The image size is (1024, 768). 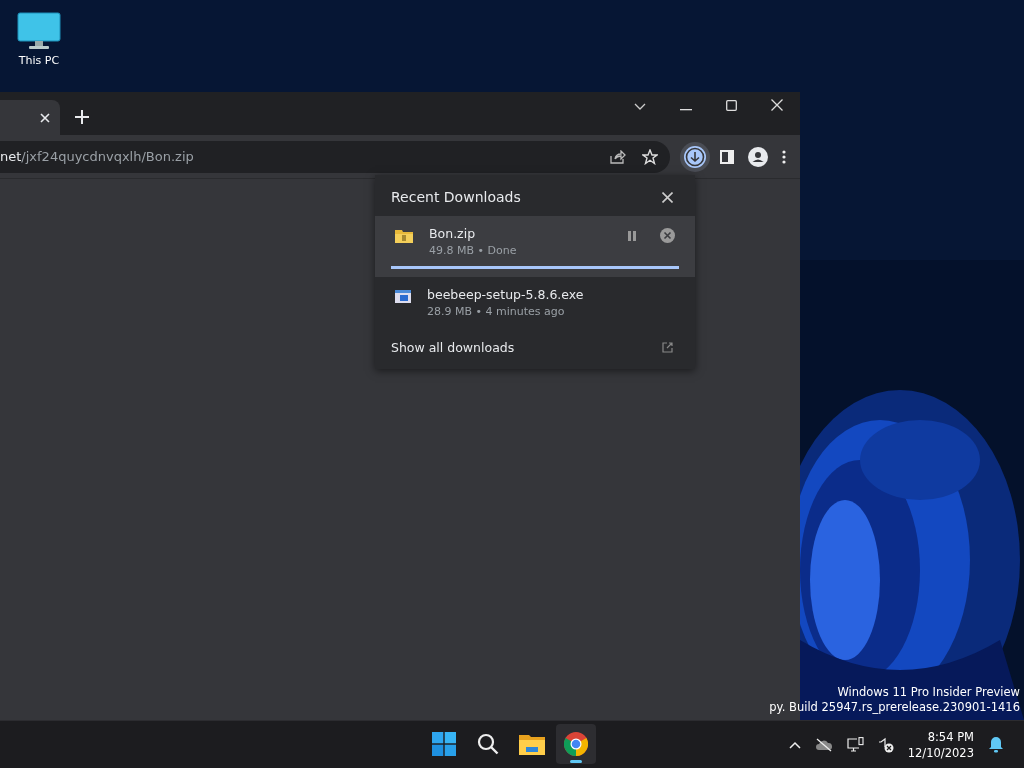 I want to click on clock: 8:54 PM 12/10/2023, so click(x=940, y=744).